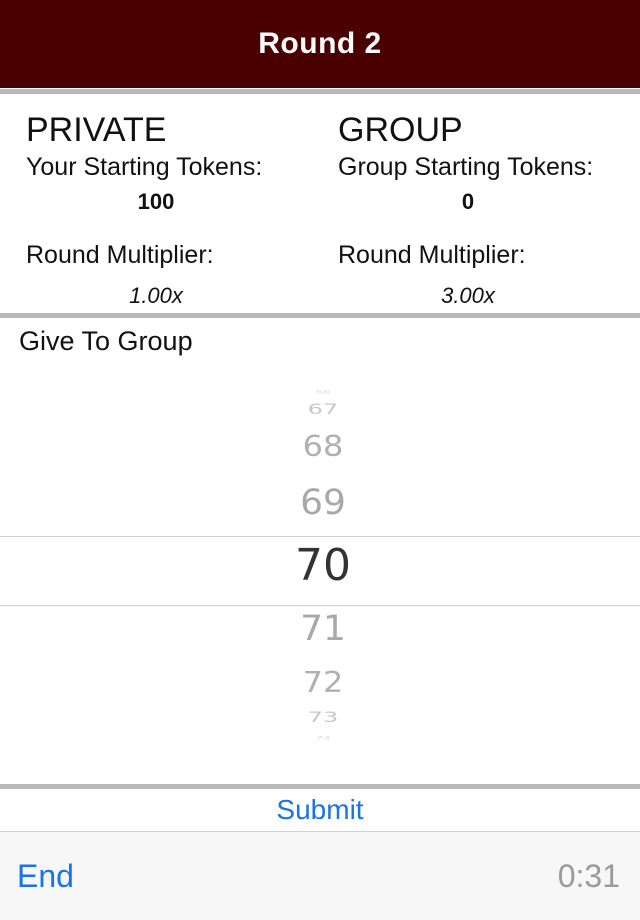 This screenshot has height=920, width=640. What do you see at coordinates (320, 315) in the screenshot?
I see `divider-middle` at bounding box center [320, 315].